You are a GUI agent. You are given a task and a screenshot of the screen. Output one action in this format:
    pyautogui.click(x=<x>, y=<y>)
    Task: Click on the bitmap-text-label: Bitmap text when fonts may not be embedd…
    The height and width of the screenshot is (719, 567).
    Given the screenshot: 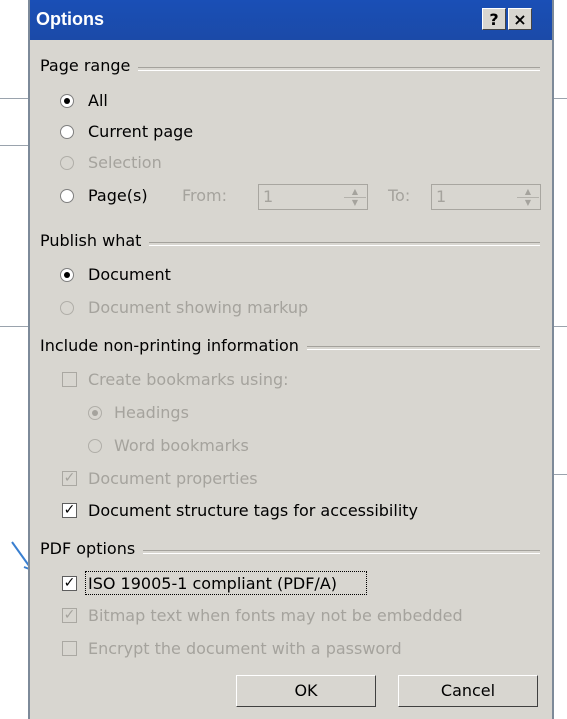 What is the action you would take?
    pyautogui.click(x=275, y=615)
    